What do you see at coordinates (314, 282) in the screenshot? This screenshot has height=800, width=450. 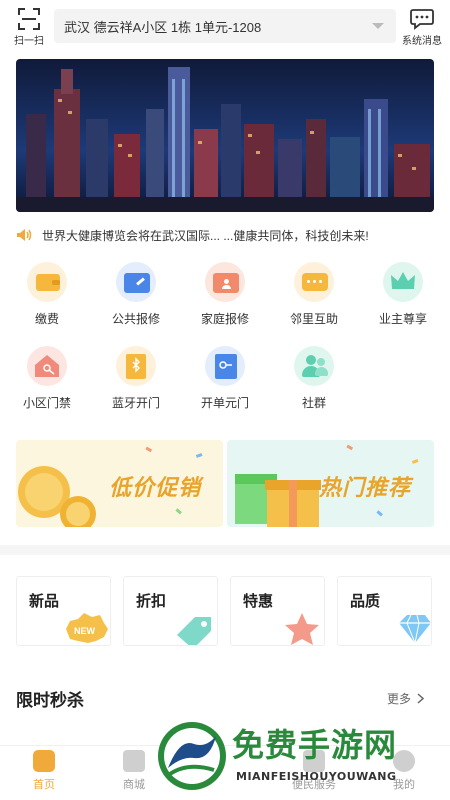 I see `chat-bubble-icon` at bounding box center [314, 282].